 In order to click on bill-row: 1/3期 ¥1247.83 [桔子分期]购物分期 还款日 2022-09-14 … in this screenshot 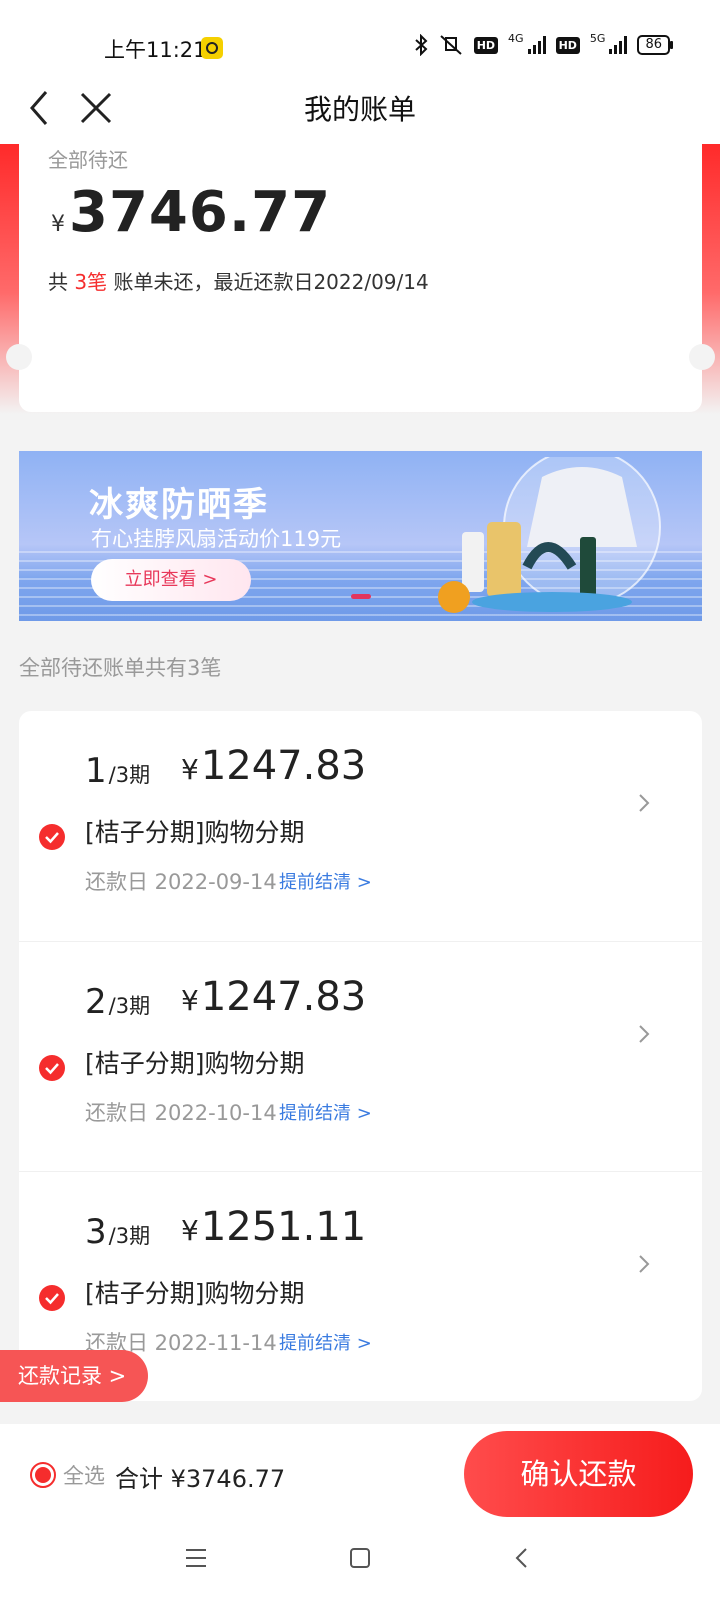, I will do `click(360, 826)`.